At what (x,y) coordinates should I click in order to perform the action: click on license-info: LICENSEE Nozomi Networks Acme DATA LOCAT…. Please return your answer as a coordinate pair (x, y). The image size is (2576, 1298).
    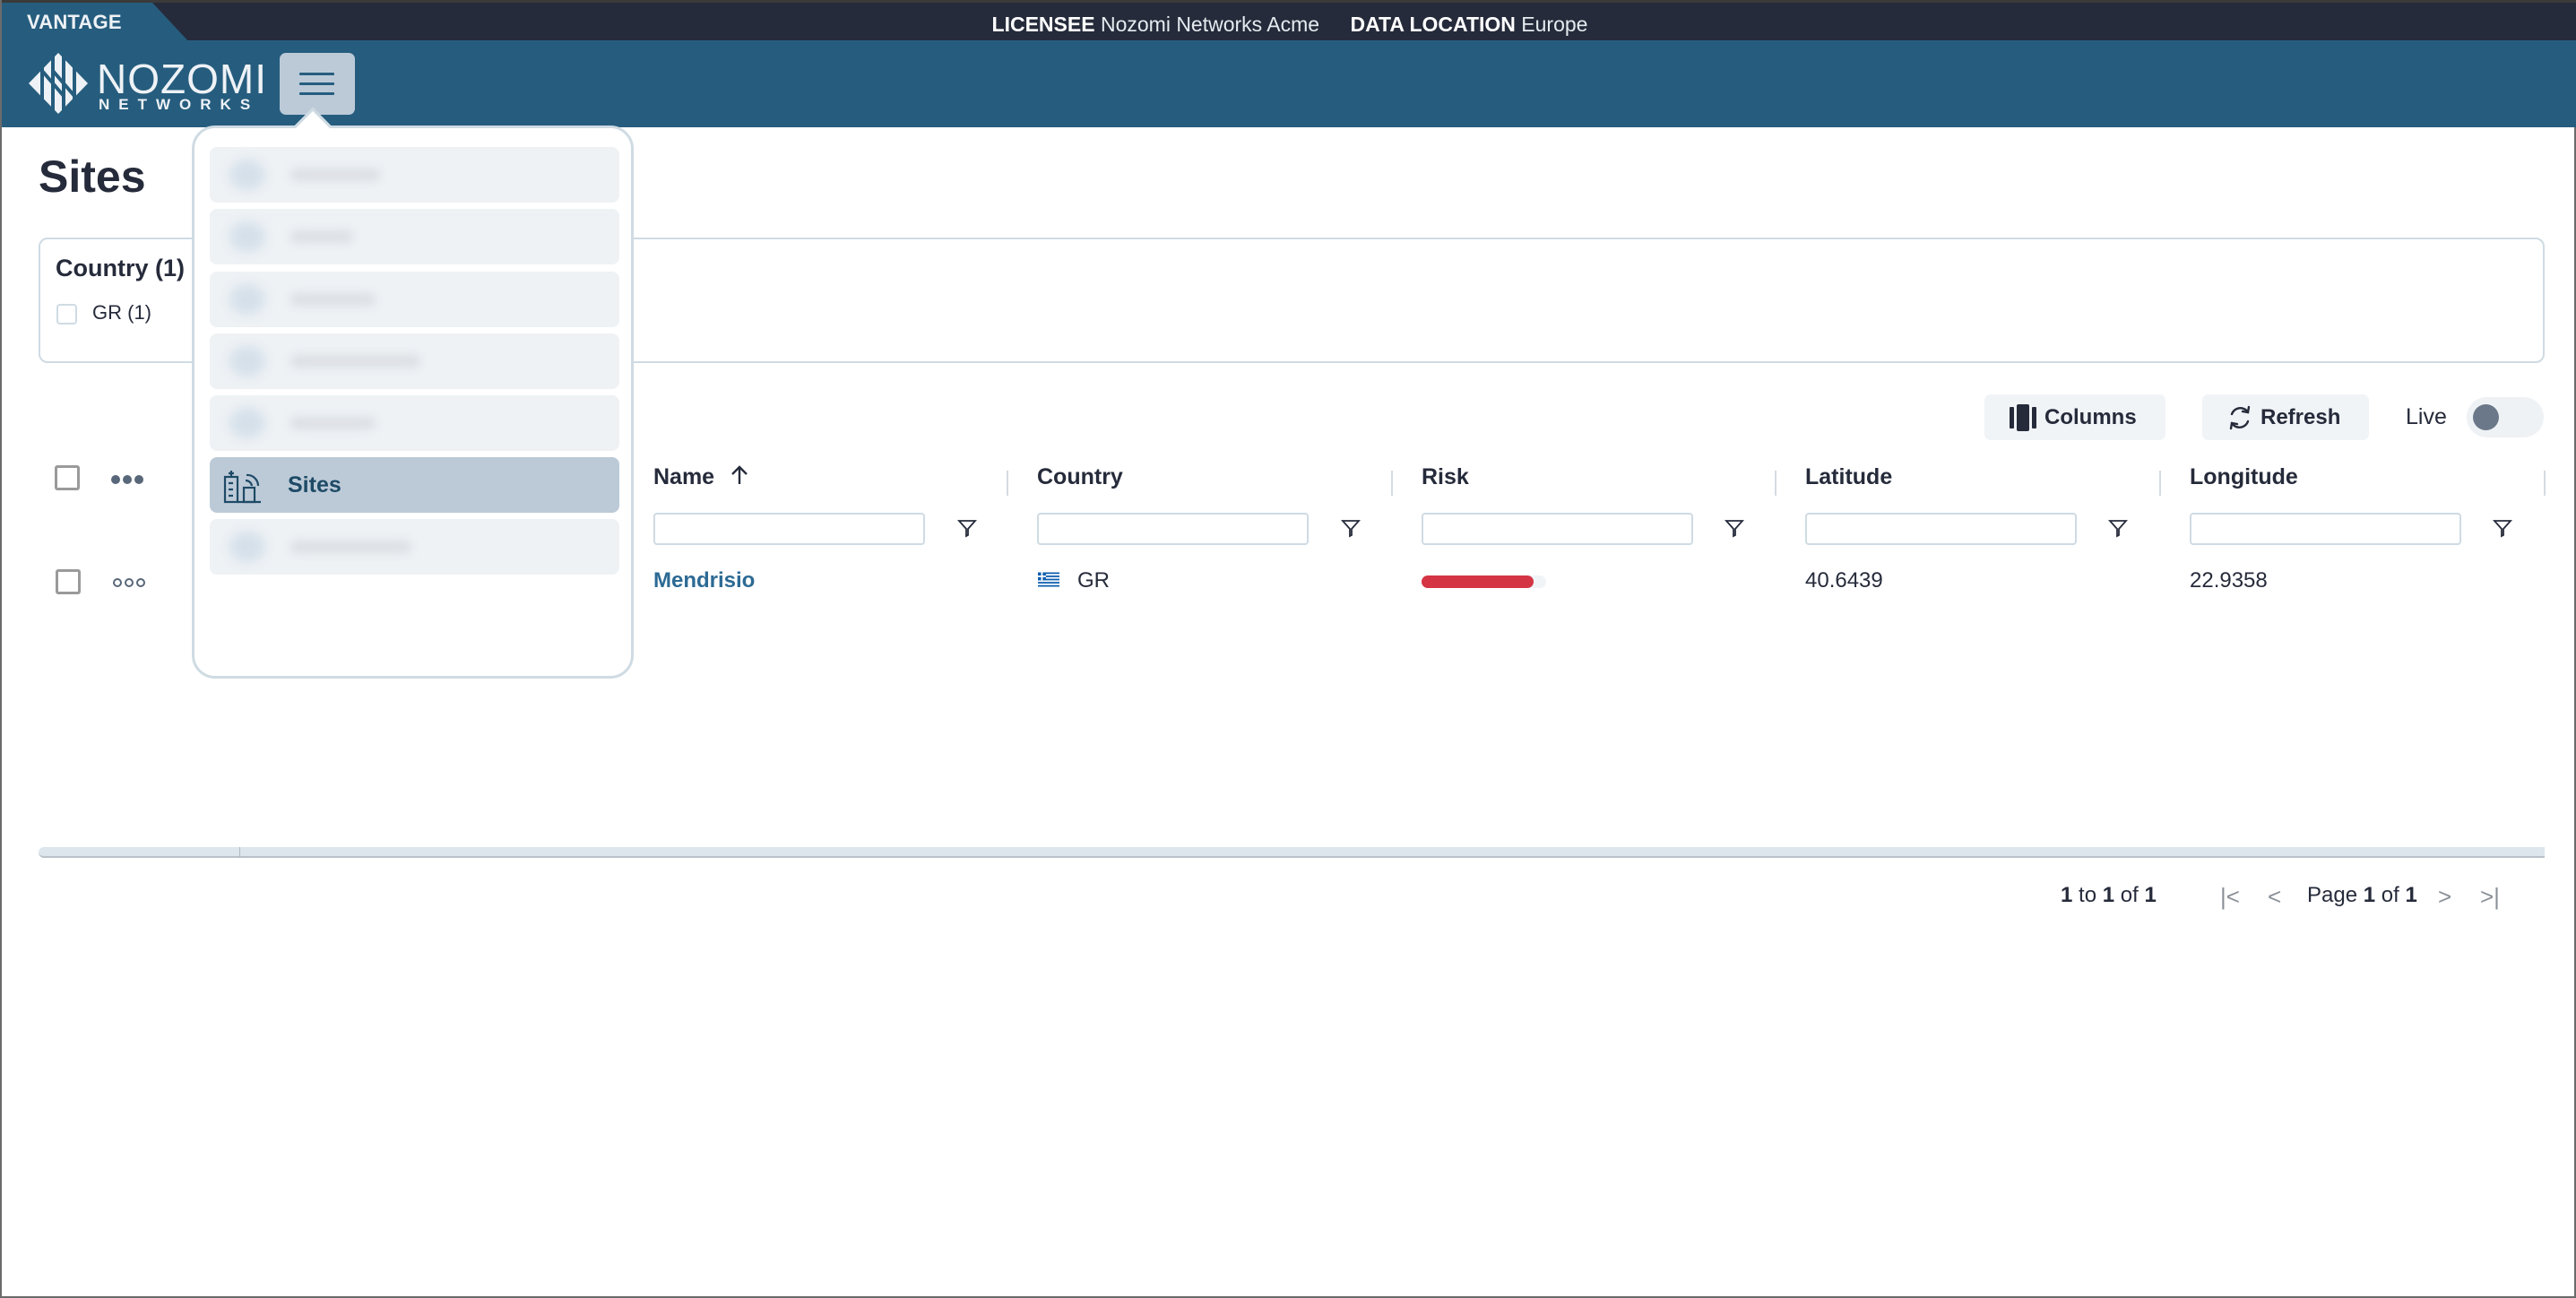
    Looking at the image, I should click on (1289, 25).